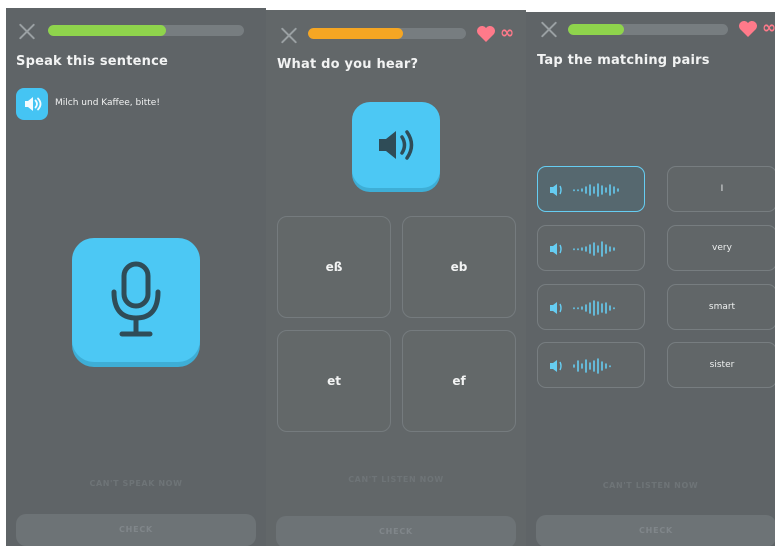 The width and height of the screenshot is (775, 546). What do you see at coordinates (334, 381) in the screenshot?
I see `option-card: et` at bounding box center [334, 381].